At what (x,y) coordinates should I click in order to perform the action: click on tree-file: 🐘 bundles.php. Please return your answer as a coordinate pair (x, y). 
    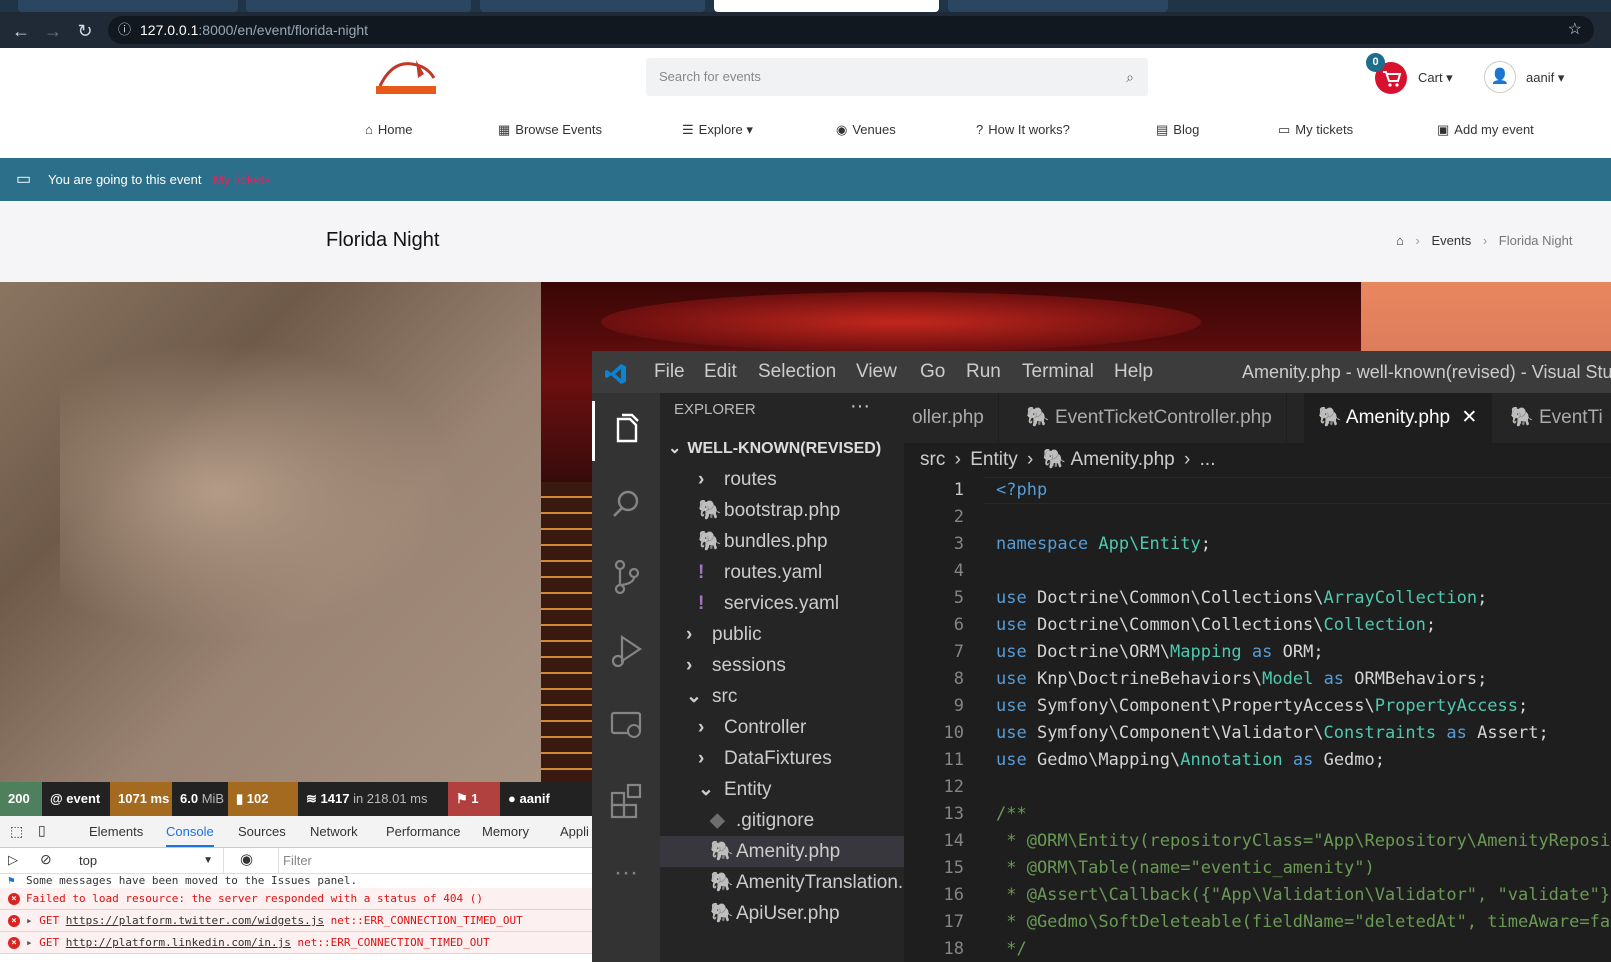
    Looking at the image, I should click on (782, 541).